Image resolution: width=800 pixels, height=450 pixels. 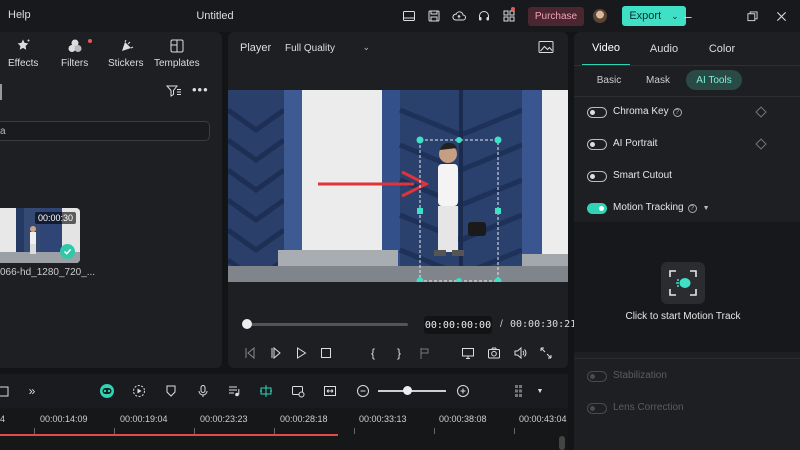 What do you see at coordinates (111, 92) in the screenshot?
I see `media-toolbar: •••` at bounding box center [111, 92].